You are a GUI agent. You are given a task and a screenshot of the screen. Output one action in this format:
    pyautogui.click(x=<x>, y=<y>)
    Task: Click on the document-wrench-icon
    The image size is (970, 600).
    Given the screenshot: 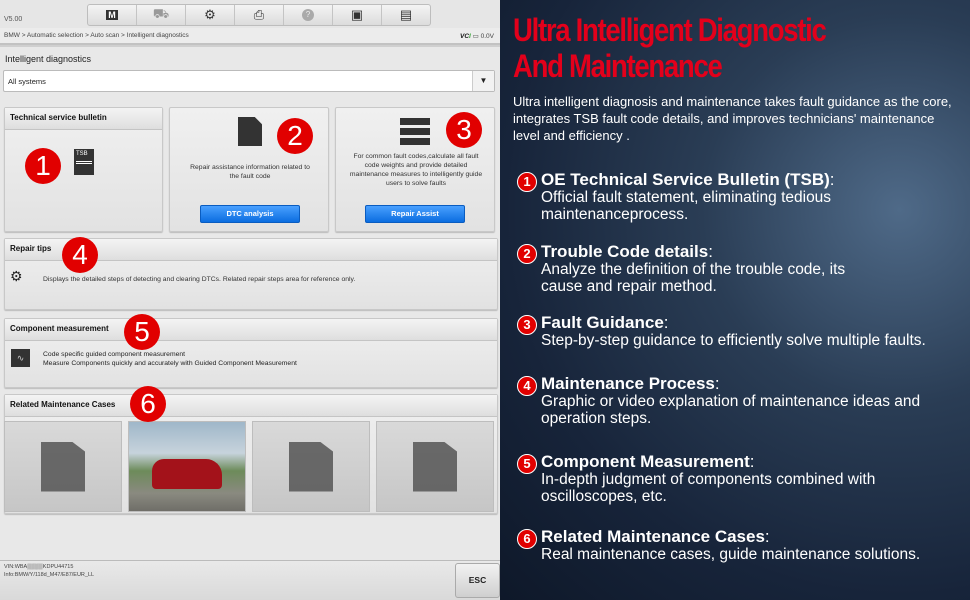 What is the action you would take?
    pyautogui.click(x=250, y=131)
    